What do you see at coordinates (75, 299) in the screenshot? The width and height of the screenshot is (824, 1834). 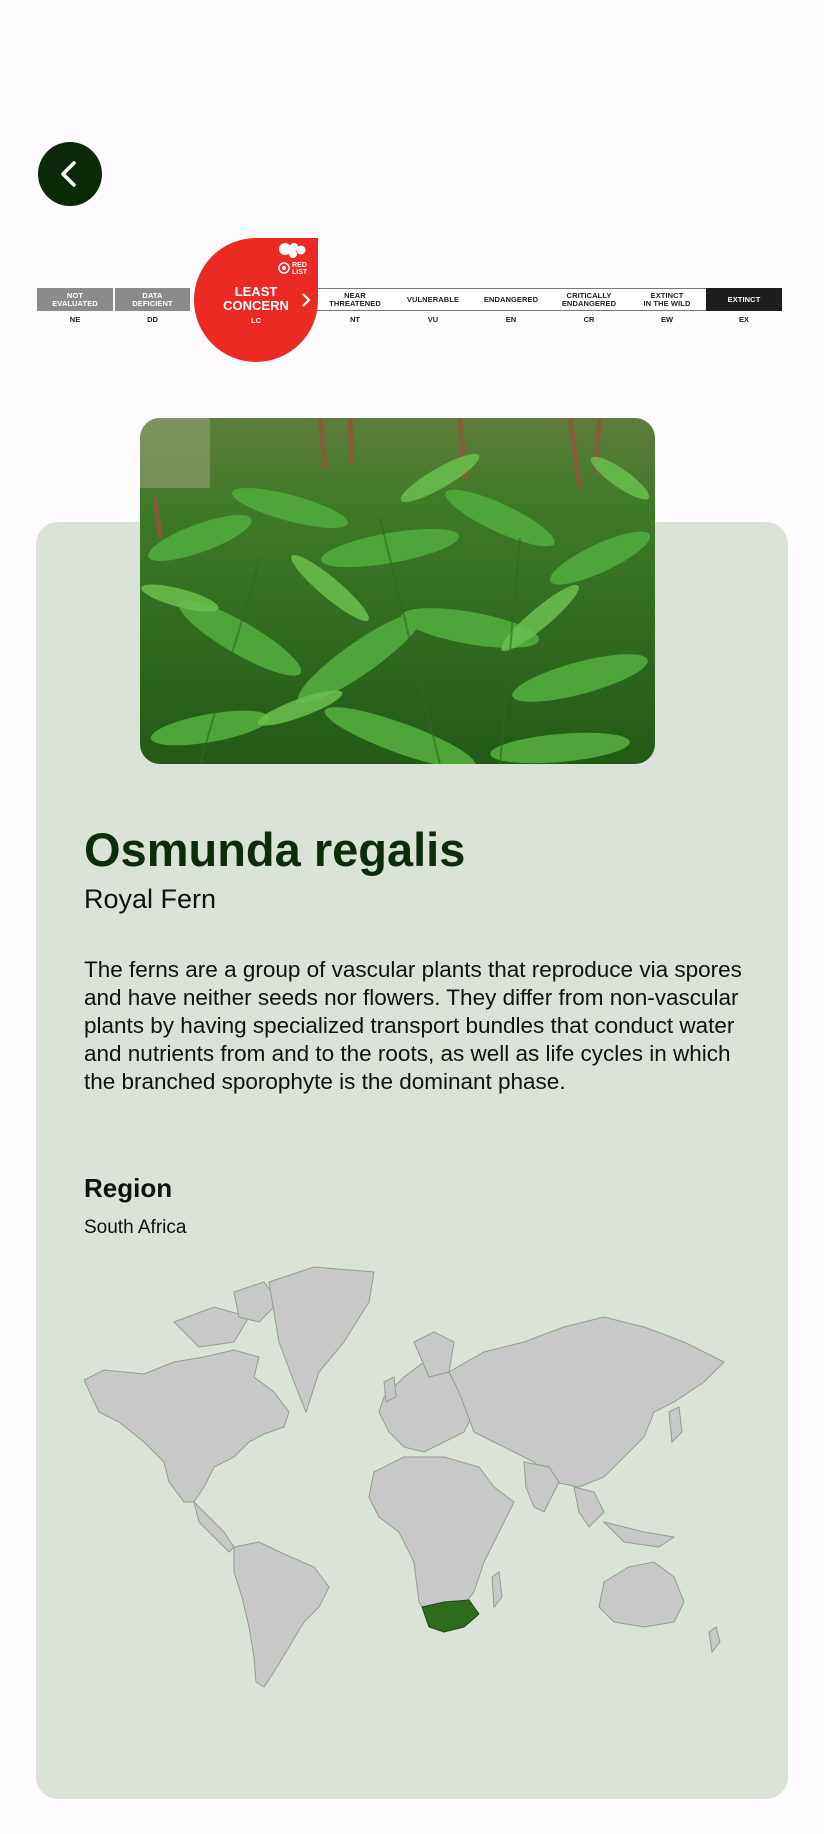 I see `category-ne: NOT EVALUATED` at bounding box center [75, 299].